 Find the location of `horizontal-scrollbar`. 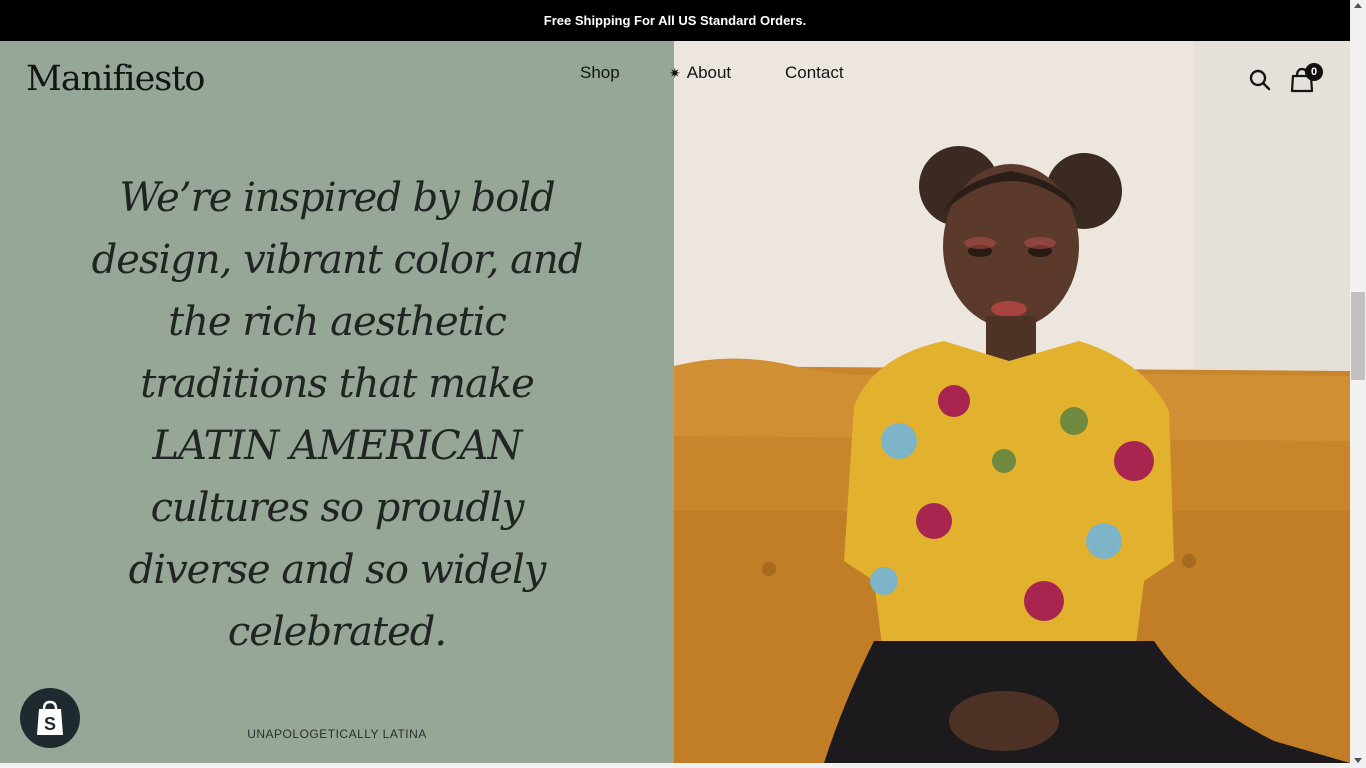

horizontal-scrollbar is located at coordinates (675, 765).